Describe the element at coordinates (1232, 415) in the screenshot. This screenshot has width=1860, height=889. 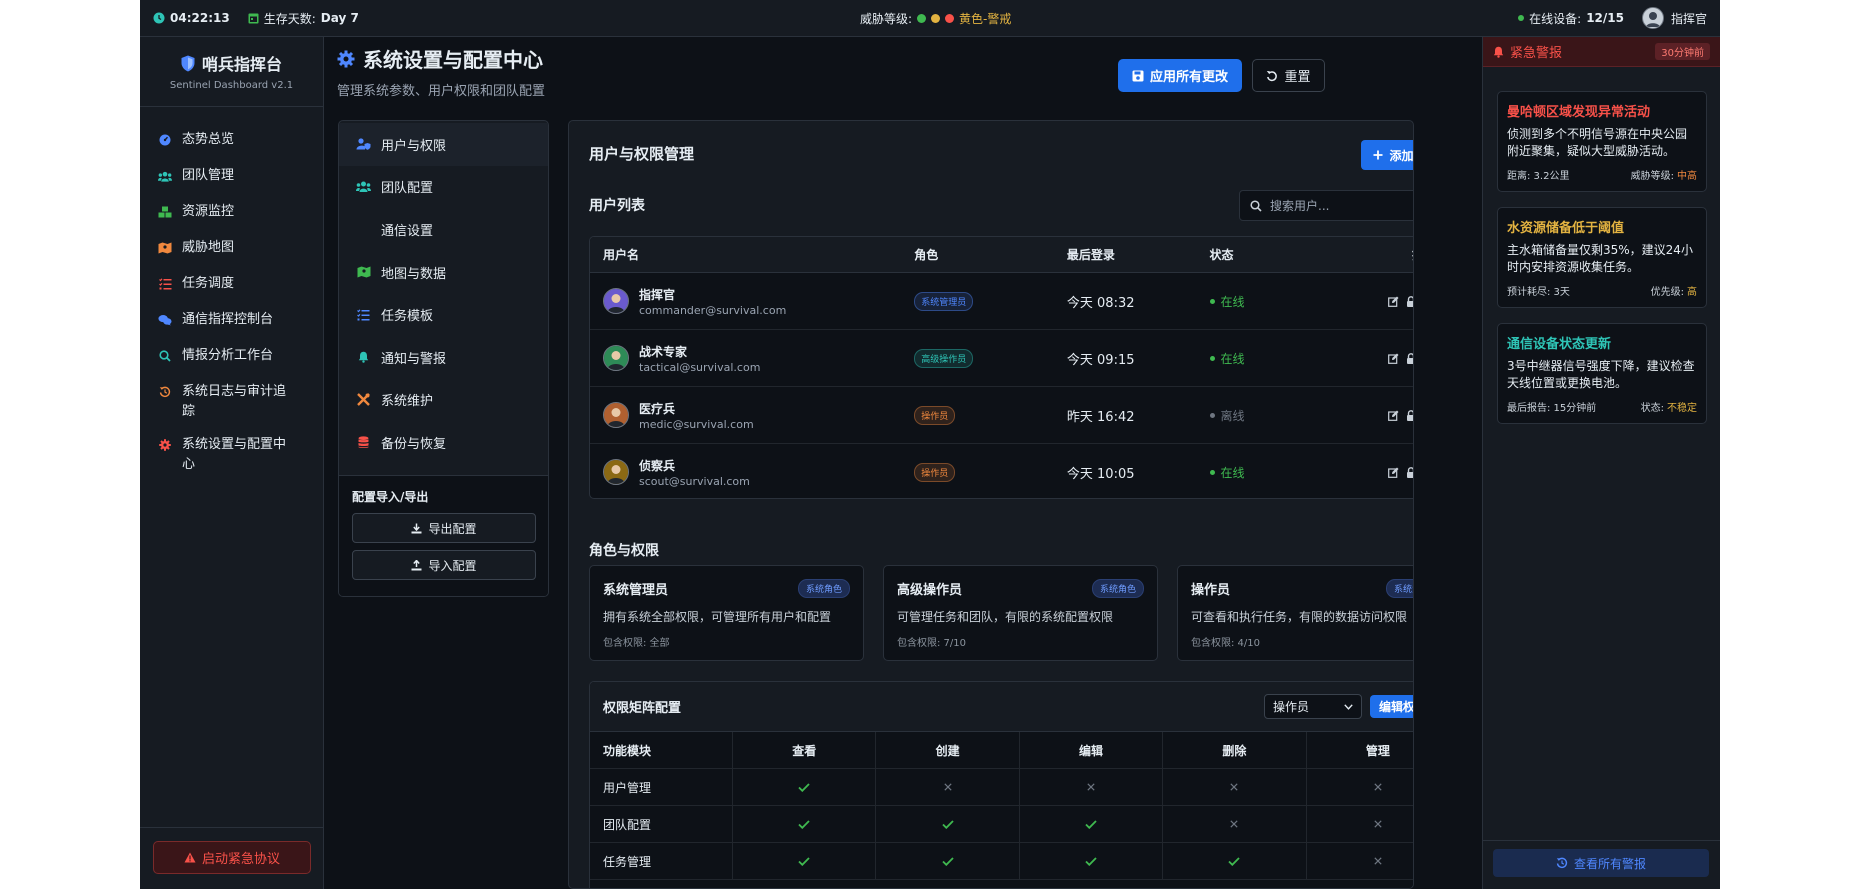
I see `status-badge: 离线` at that location.